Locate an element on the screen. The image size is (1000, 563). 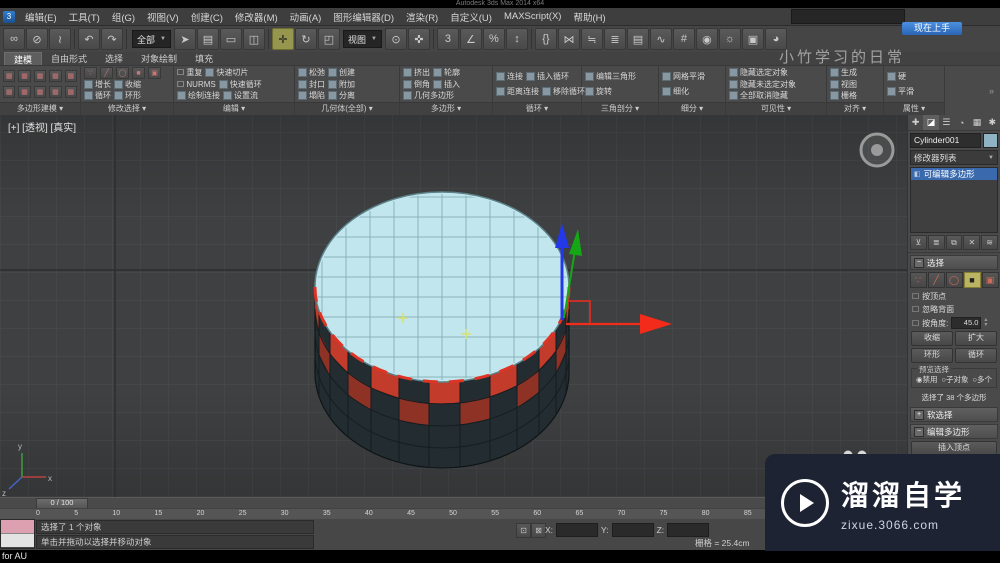
ribbon-group-label: 属性 ▾ is located at coordinates (914, 108).